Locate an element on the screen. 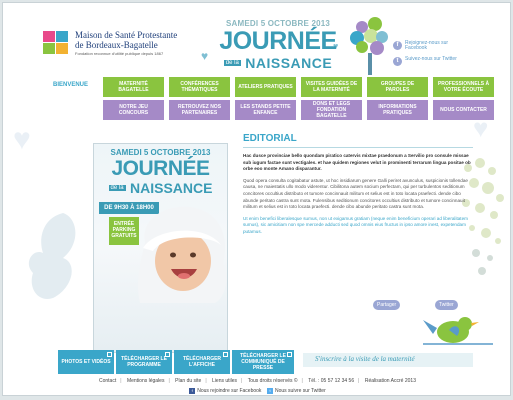 The width and height of the screenshot is (513, 400). bird-illustration is located at coordinates (458, 331).